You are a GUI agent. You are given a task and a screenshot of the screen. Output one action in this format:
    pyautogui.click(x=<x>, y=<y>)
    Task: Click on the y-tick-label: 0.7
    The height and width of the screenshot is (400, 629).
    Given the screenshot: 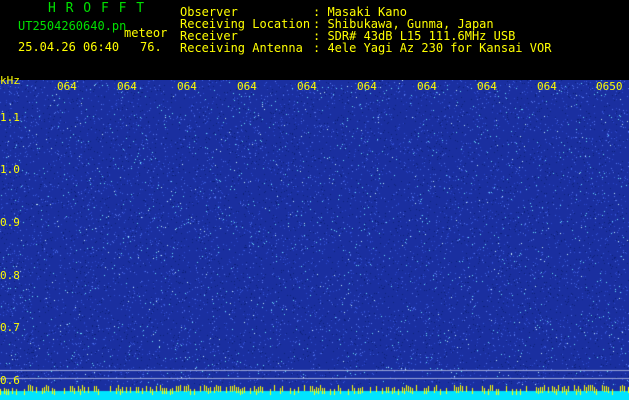 What is the action you would take?
    pyautogui.click(x=10, y=328)
    